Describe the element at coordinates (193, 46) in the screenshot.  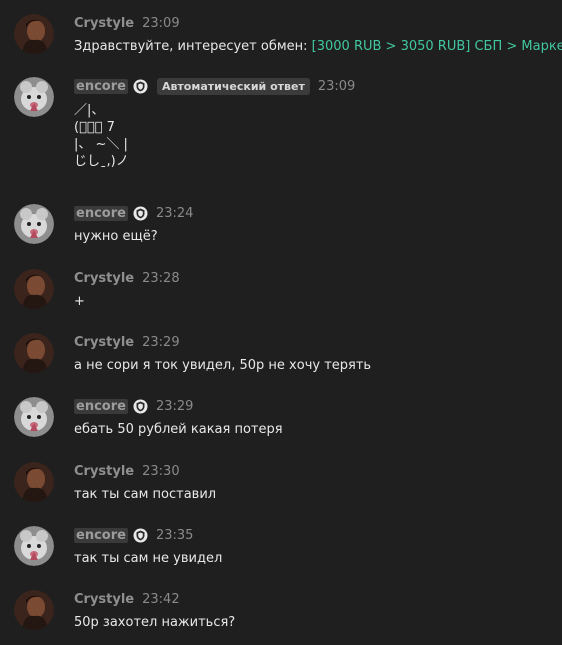
I see `message-text-content: Здравствуйте, интересует обмен:` at that location.